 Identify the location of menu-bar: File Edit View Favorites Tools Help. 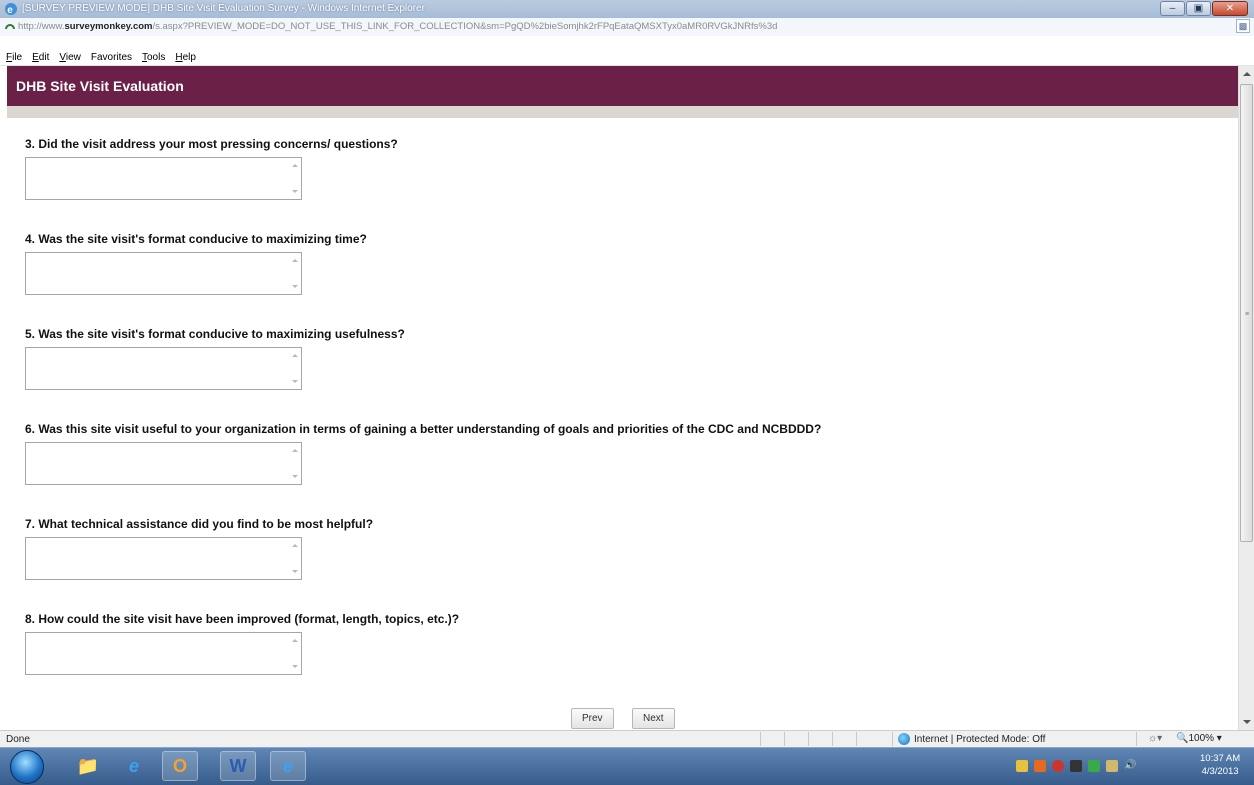
(627, 51).